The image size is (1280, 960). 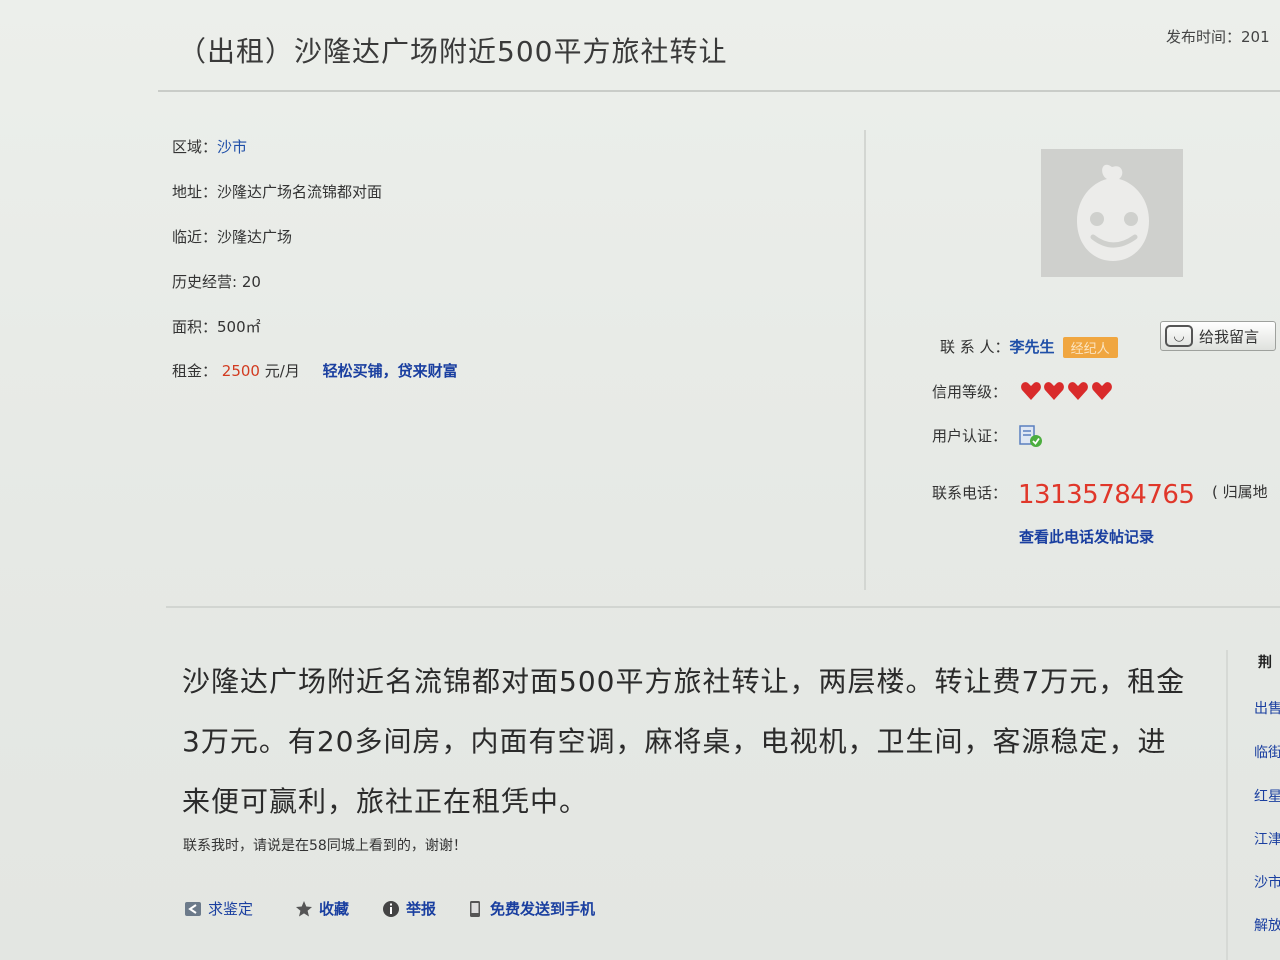 I want to click on user-avatar, so click(x=1112, y=213).